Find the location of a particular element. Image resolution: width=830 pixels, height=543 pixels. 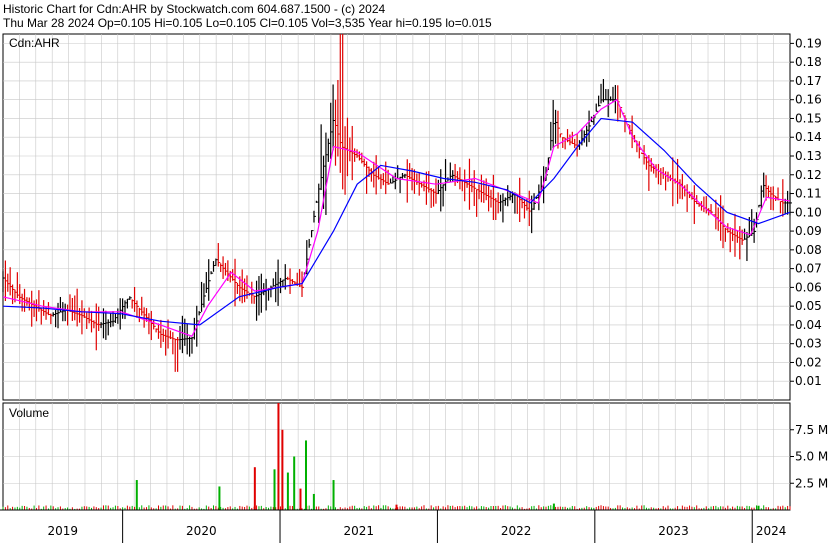

price-tick-label: 0.01 is located at coordinates (808, 381).